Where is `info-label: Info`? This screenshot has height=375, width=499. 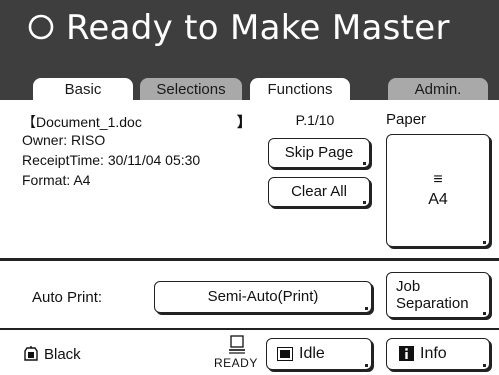 info-label: Info is located at coordinates (433, 353).